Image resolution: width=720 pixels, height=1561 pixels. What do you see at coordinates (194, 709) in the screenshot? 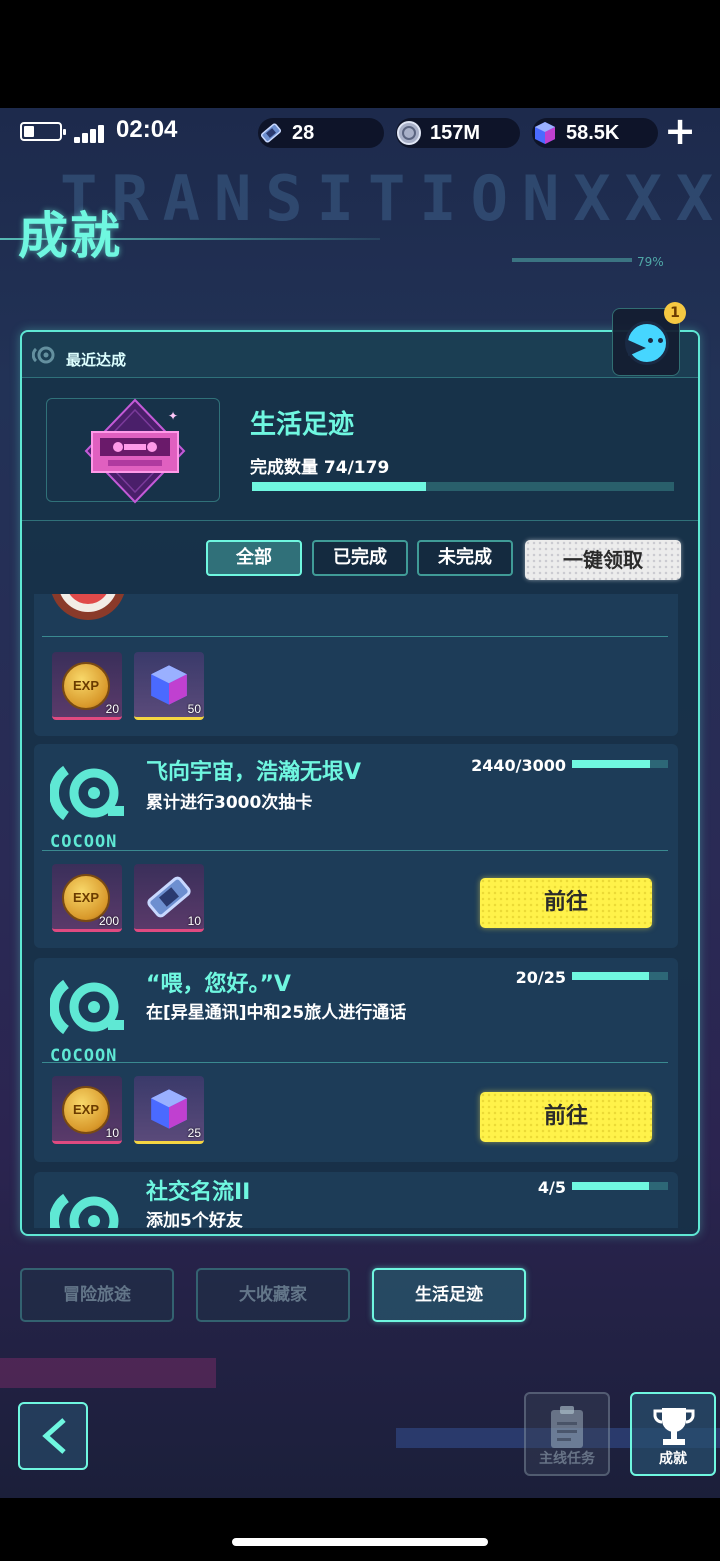
I see `reward-qty: 50` at bounding box center [194, 709].